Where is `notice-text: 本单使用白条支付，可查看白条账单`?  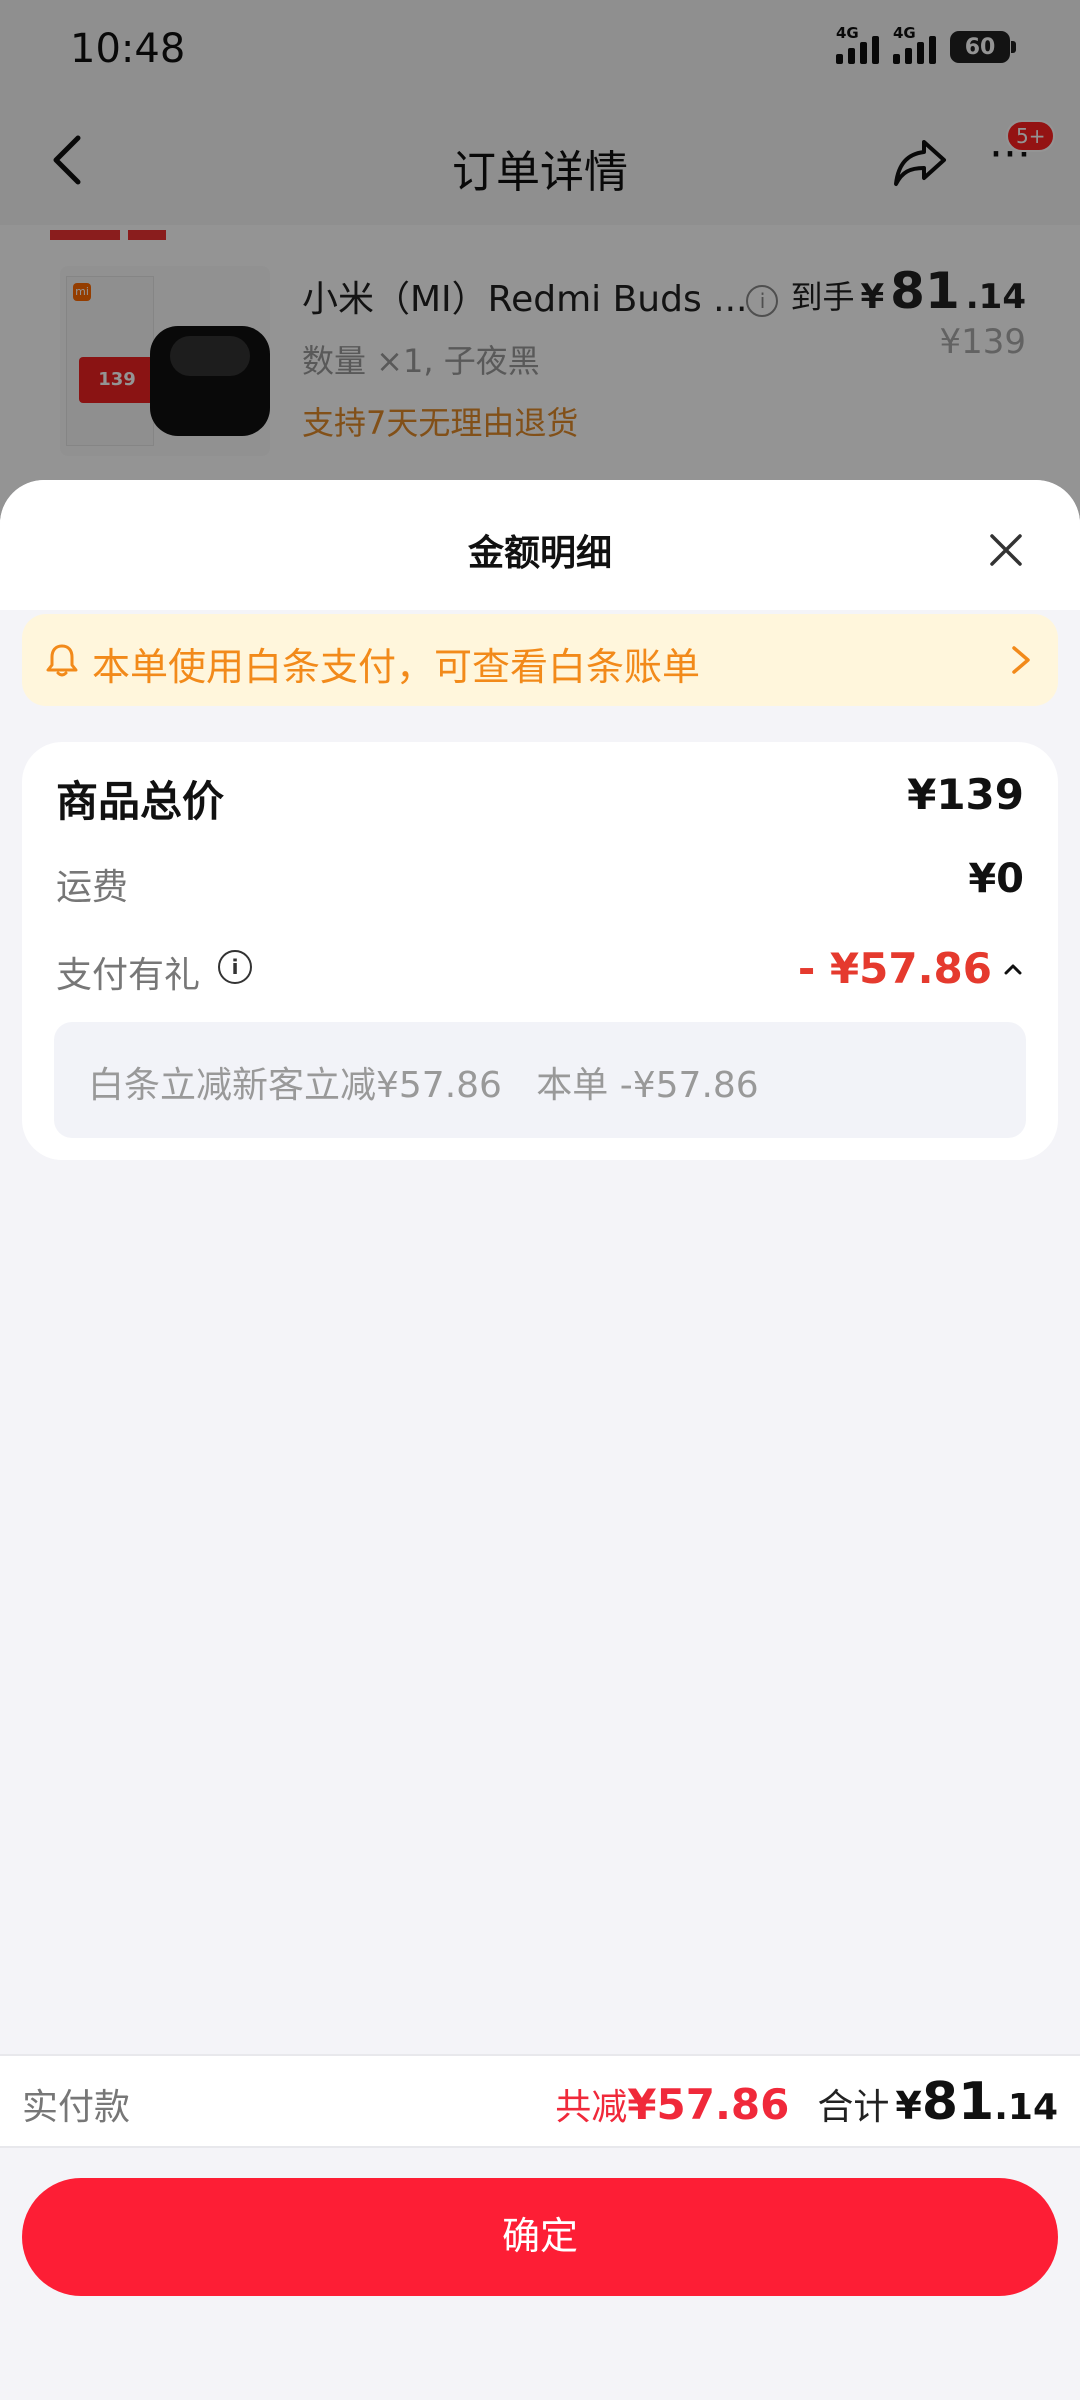 notice-text: 本单使用白条支付，可查看白条账单 is located at coordinates (396, 667).